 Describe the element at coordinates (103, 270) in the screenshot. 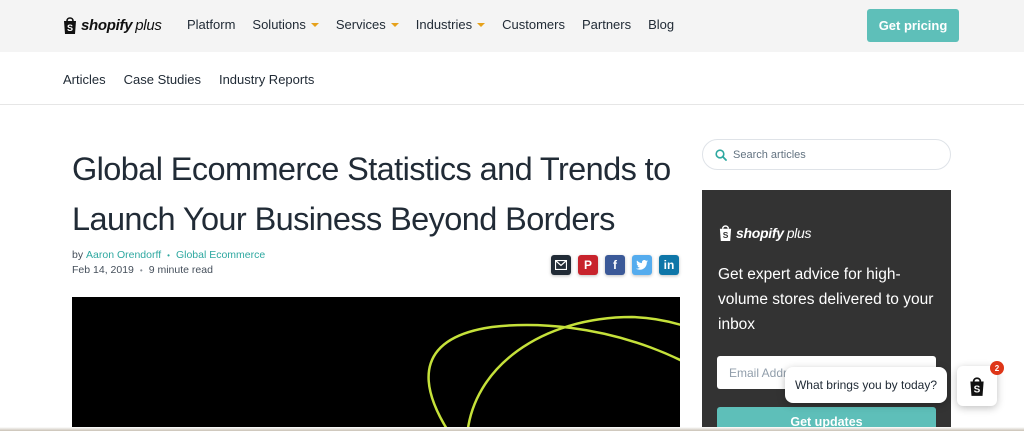

I see `publish-date: Feb 14, 2019` at that location.